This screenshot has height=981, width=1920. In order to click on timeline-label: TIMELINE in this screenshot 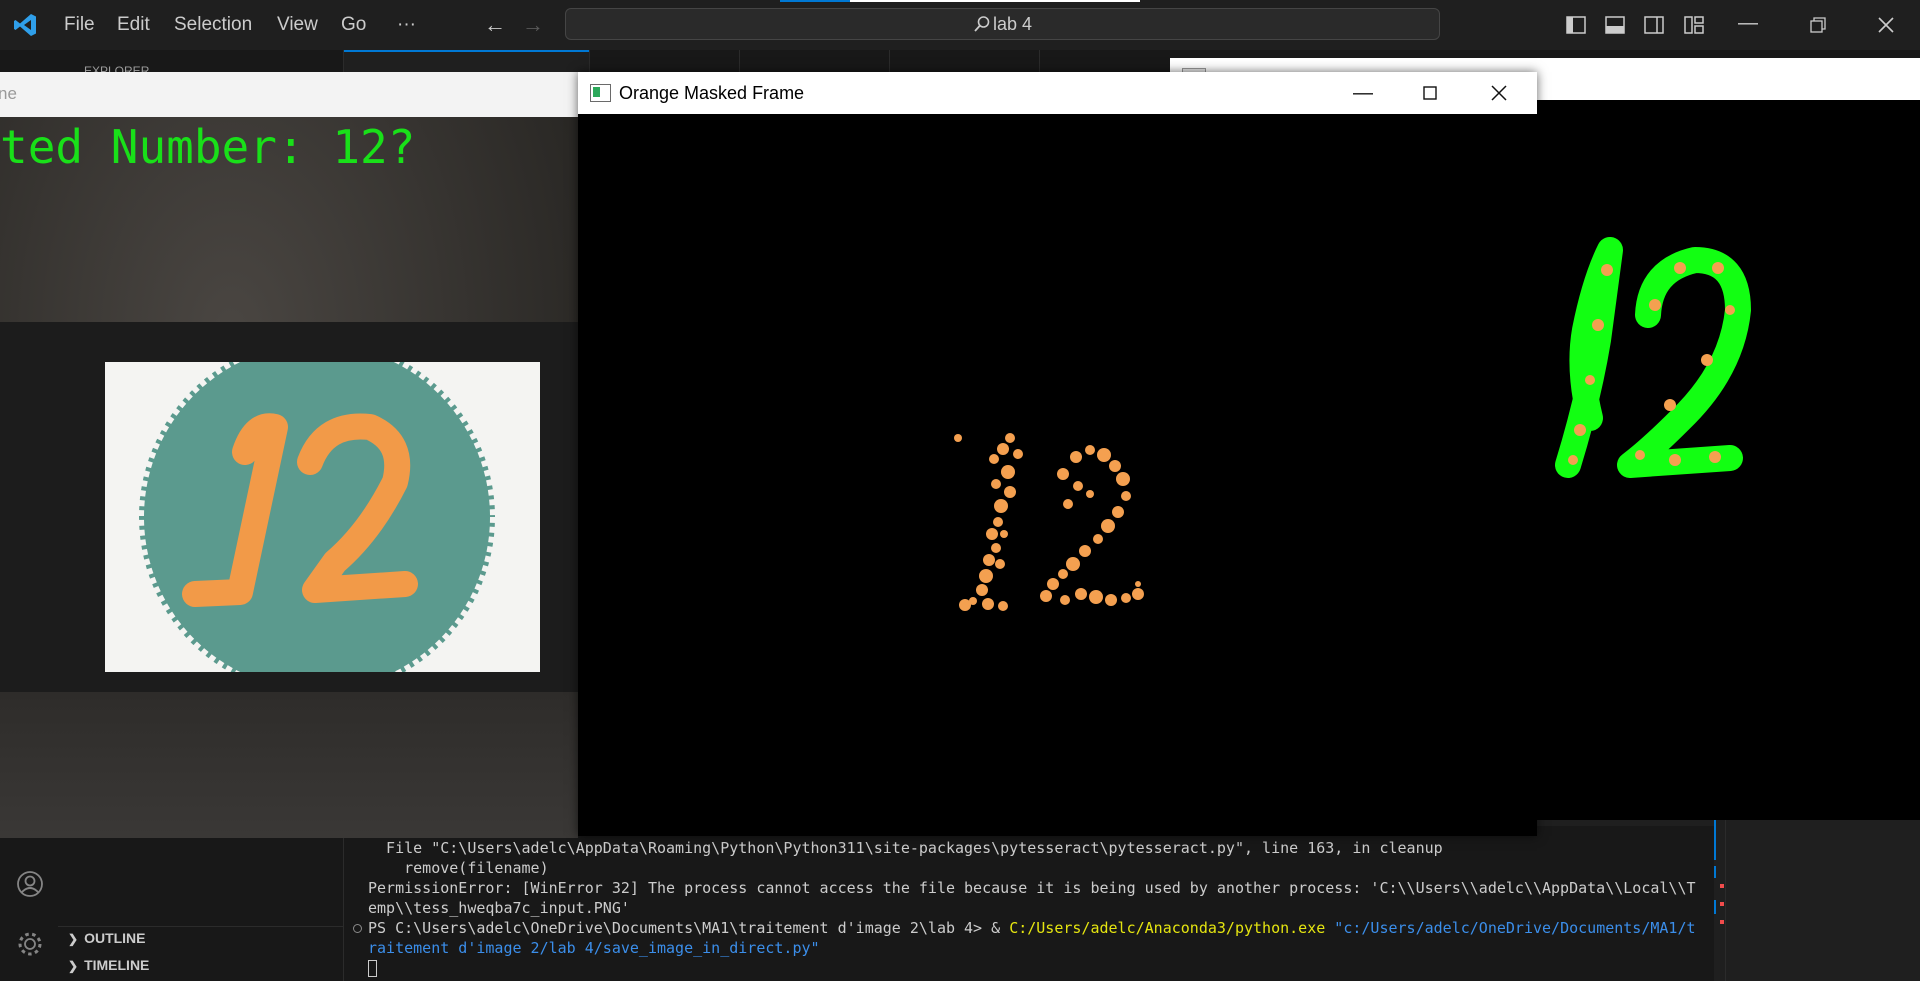, I will do `click(117, 965)`.